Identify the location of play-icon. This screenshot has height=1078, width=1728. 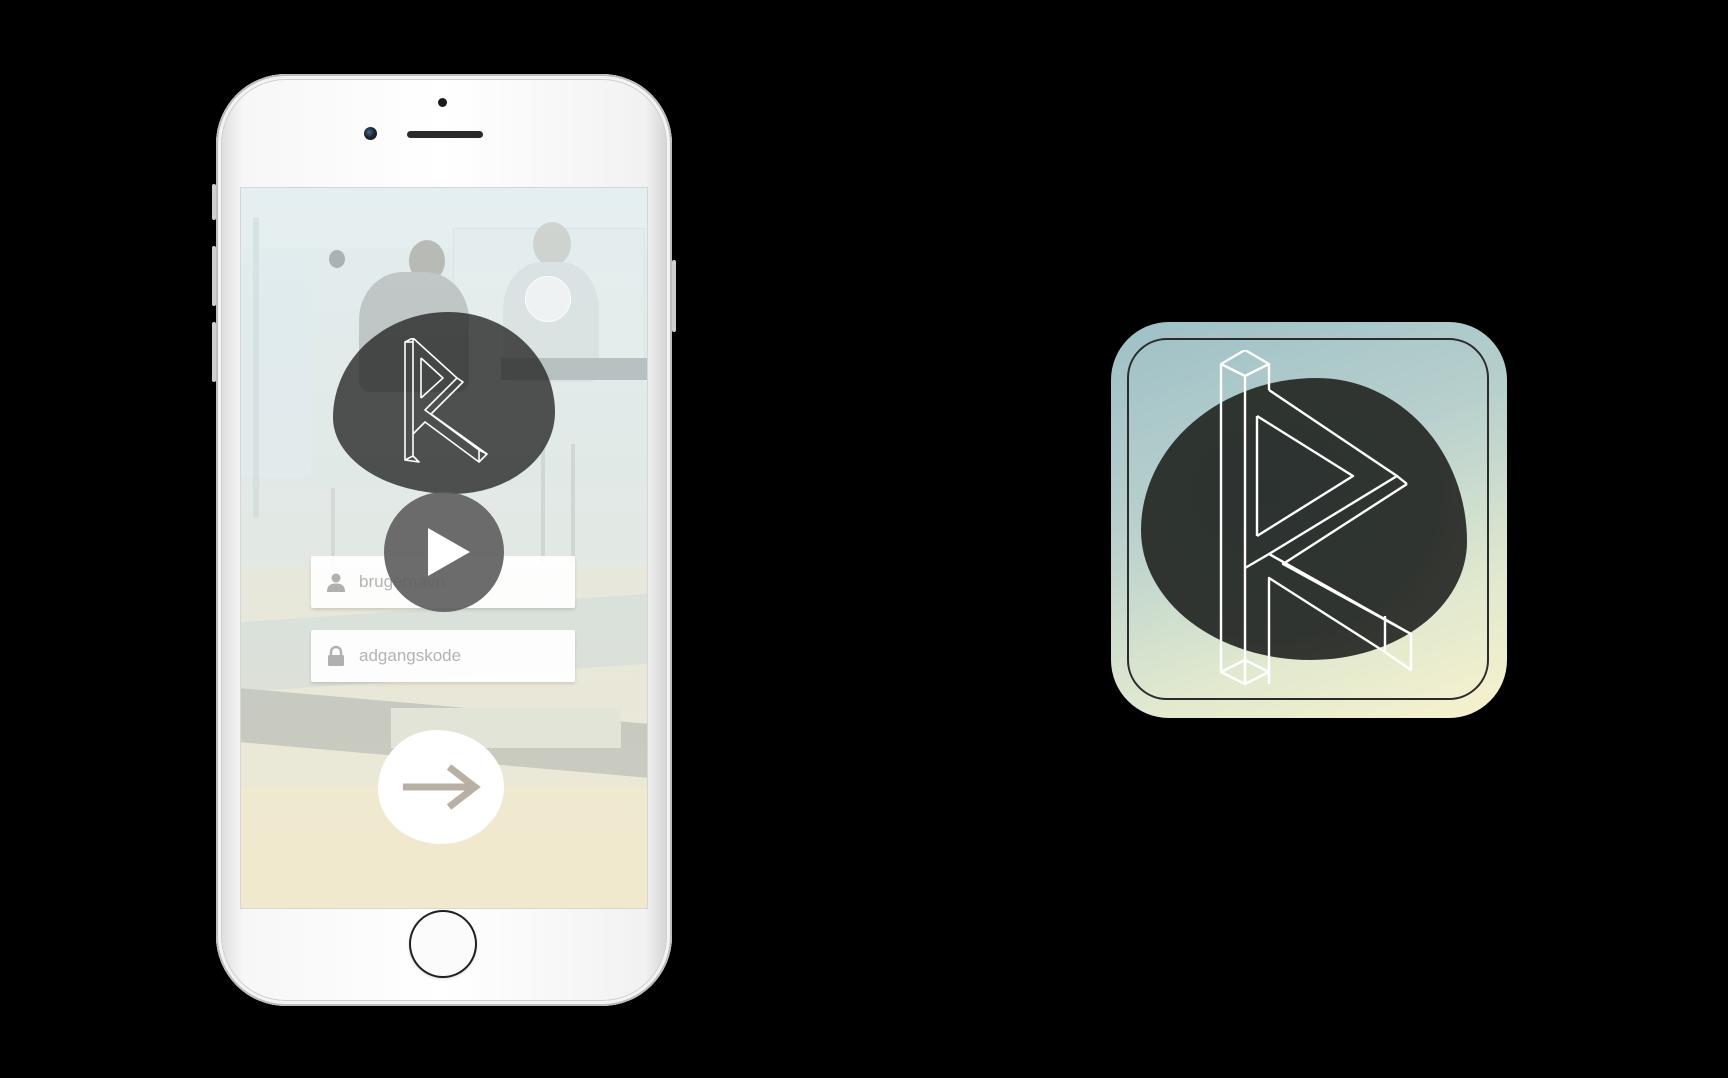
(449, 552).